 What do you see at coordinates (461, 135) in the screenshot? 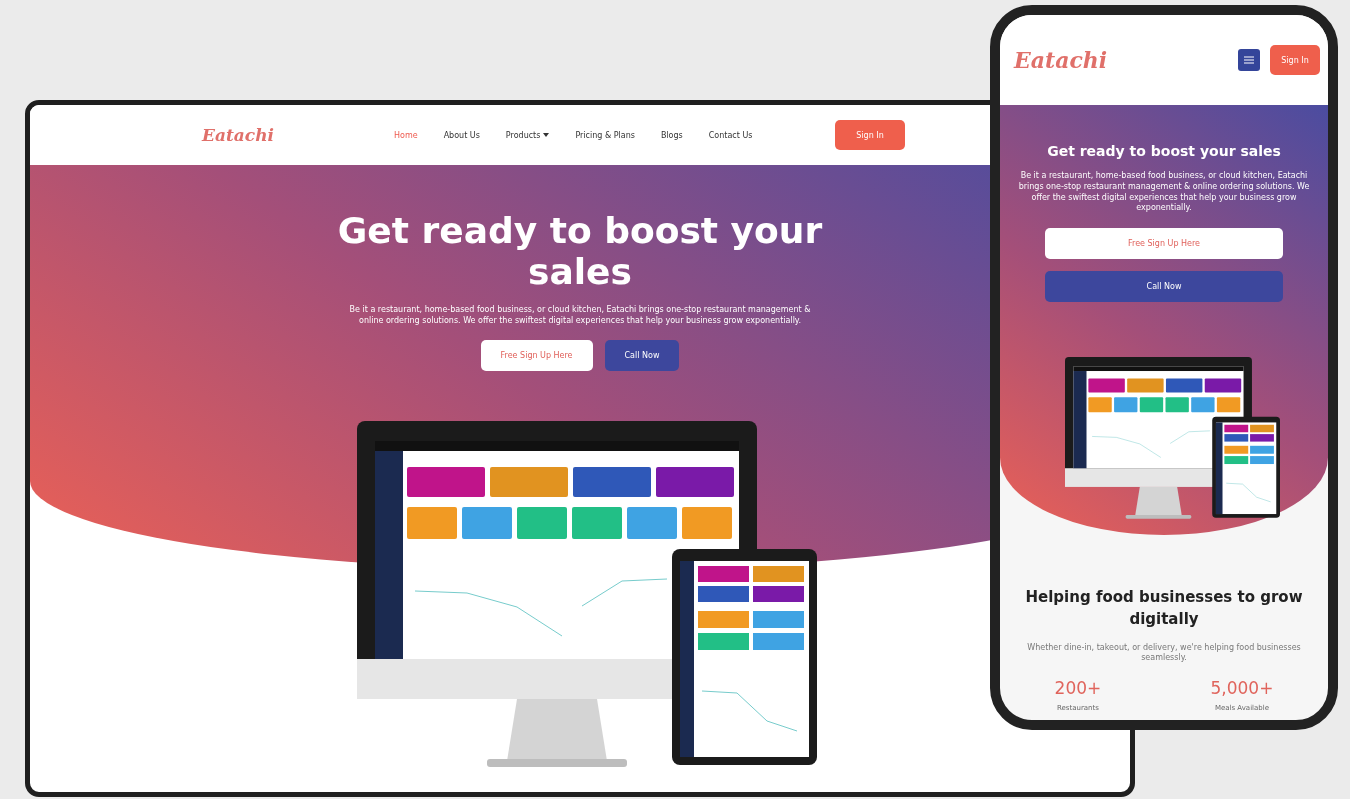
I see `nav-link: About Us` at bounding box center [461, 135].